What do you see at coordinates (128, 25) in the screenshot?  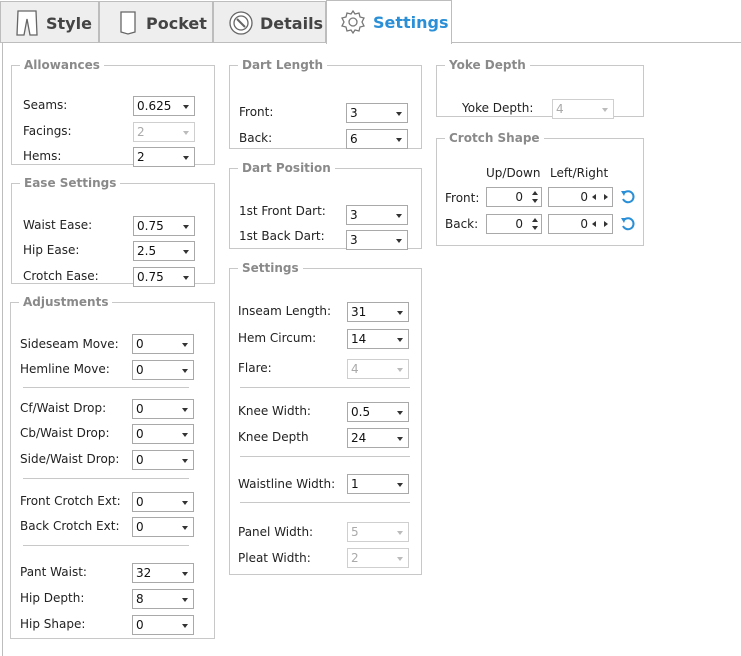 I see `pocket-icon` at bounding box center [128, 25].